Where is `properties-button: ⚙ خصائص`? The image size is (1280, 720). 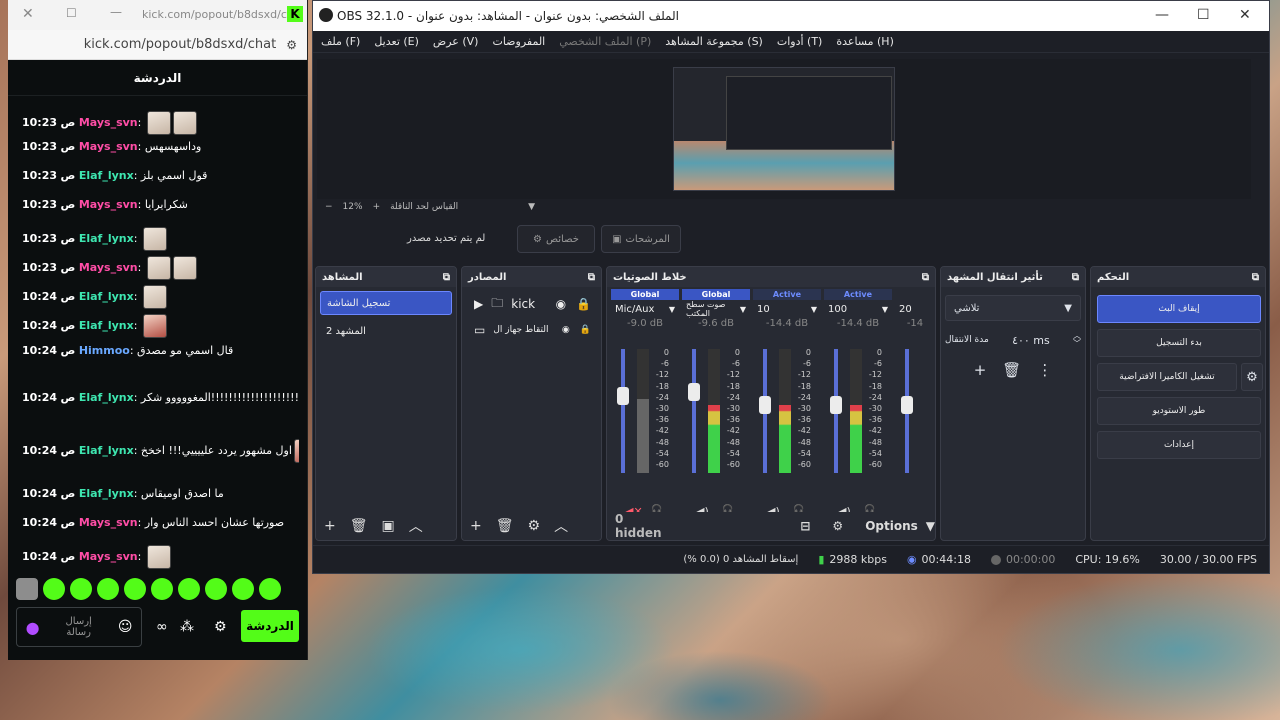
properties-button: ⚙ خصائص is located at coordinates (556, 239).